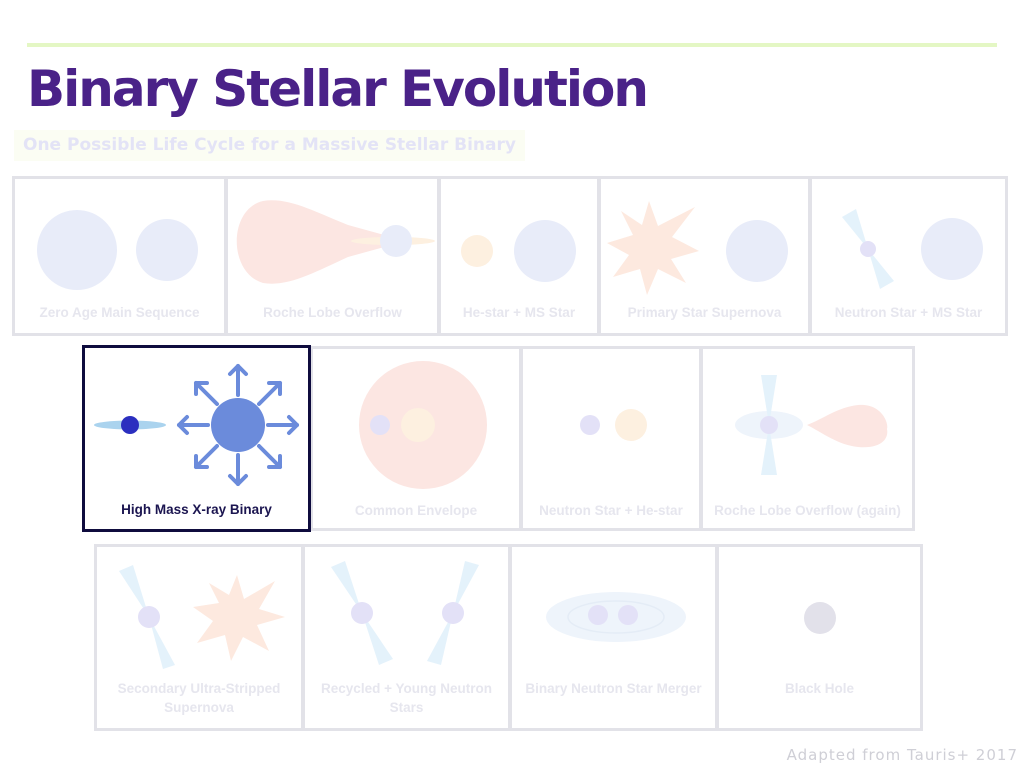 This screenshot has width=1024, height=768. Describe the element at coordinates (613, 688) in the screenshot. I see `stage-label: Binary Neutron Star Merger` at that location.